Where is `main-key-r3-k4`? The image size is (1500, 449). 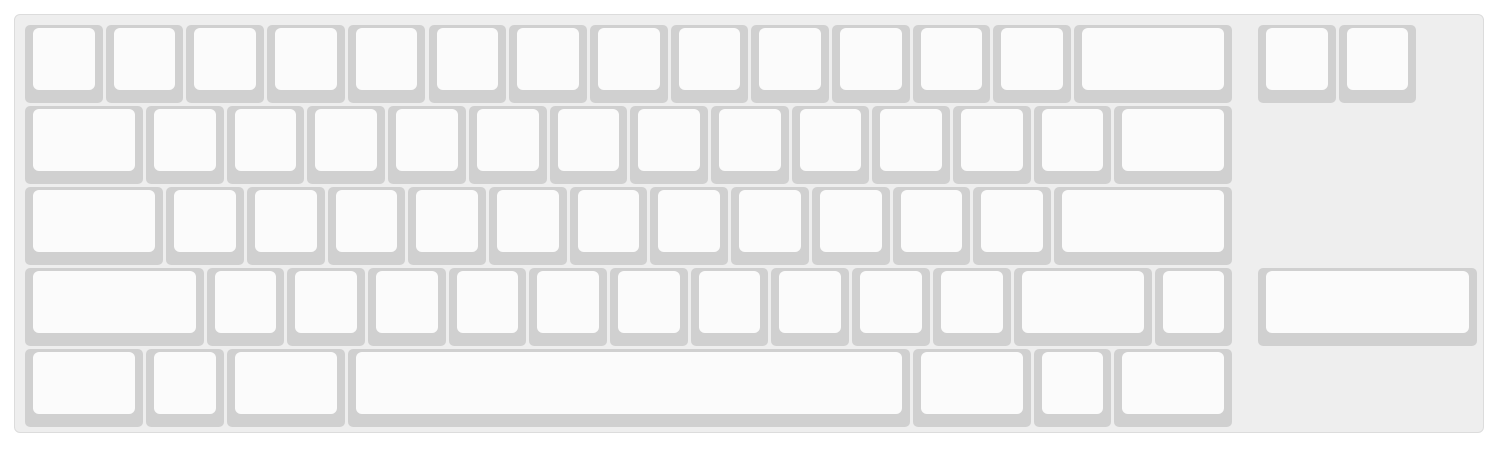
main-key-r3-k4 is located at coordinates (366, 226).